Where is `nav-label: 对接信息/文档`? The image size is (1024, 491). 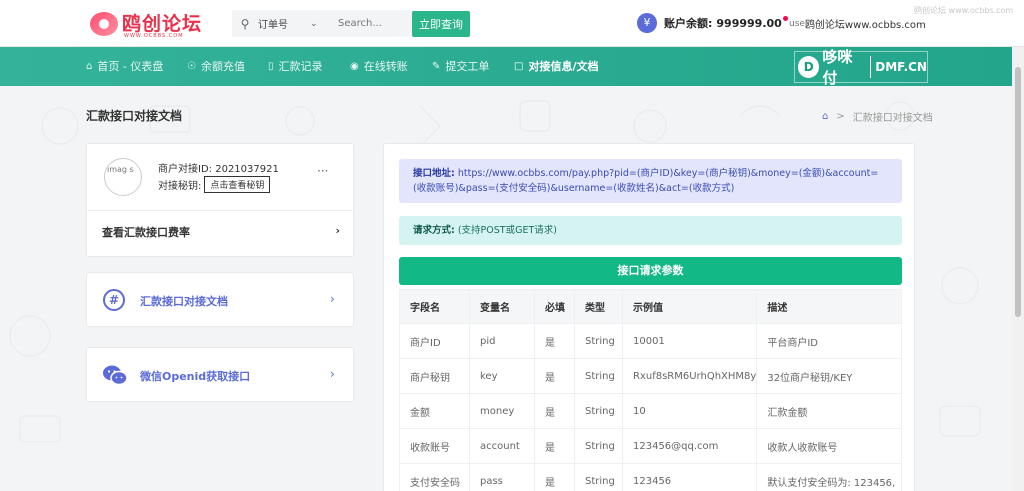
nav-label: 对接信息/文档 is located at coordinates (563, 66).